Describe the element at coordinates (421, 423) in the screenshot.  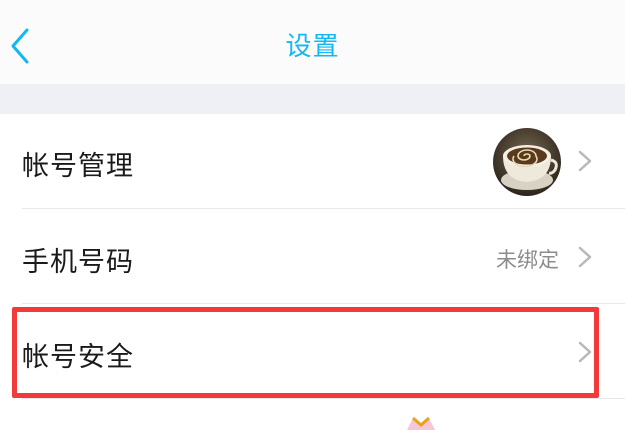
I see `partial-row-icon` at that location.